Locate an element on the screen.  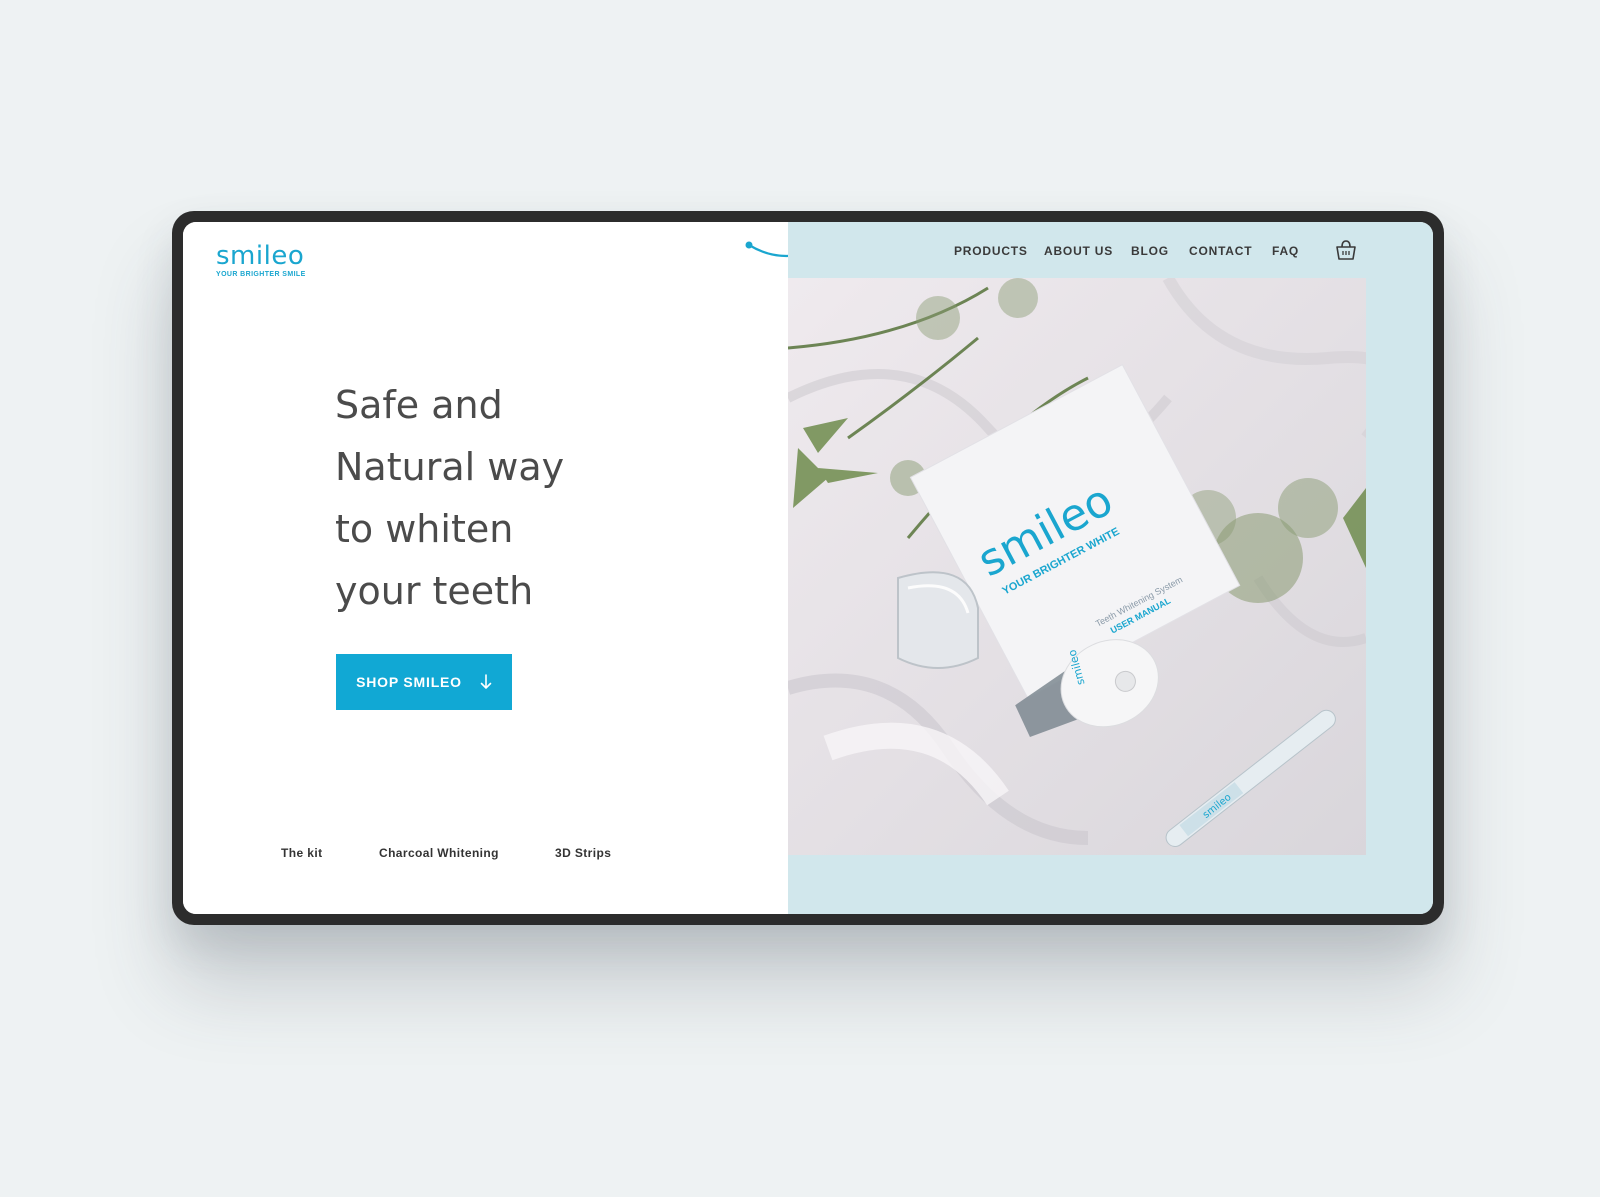
nav-item-faq: FAQ is located at coordinates (1285, 251).